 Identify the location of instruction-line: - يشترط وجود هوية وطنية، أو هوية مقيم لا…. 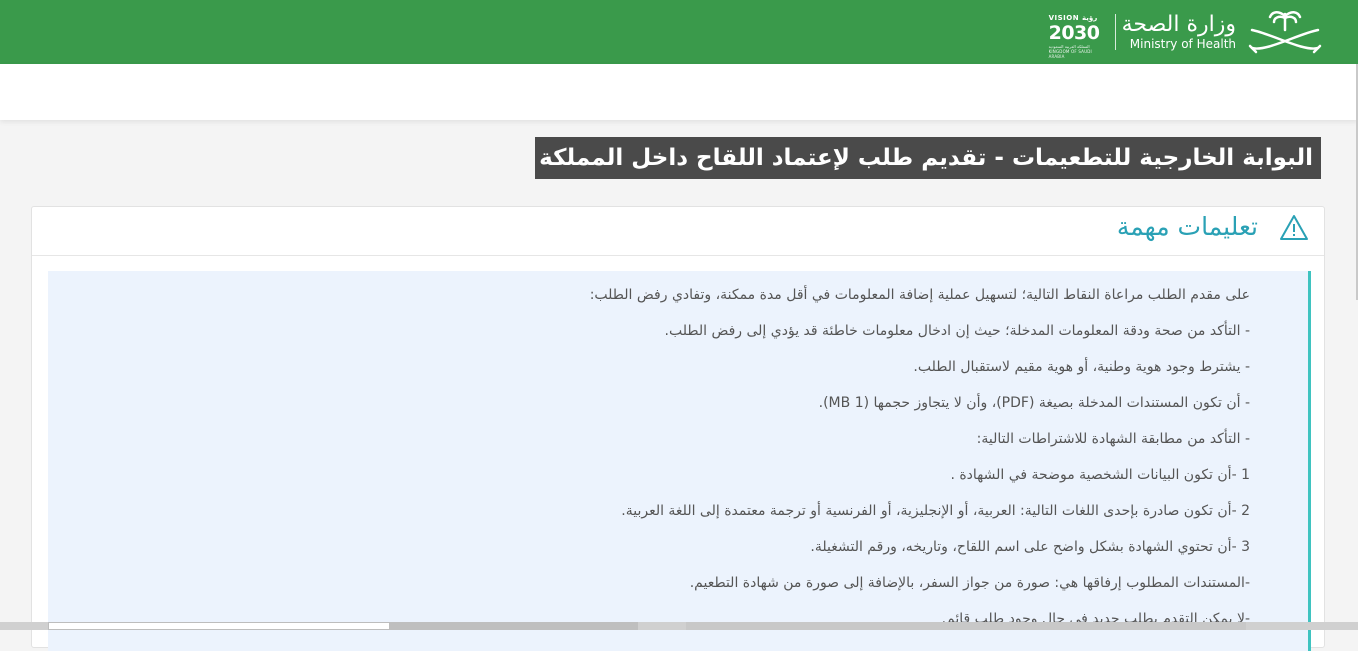
(1081, 367).